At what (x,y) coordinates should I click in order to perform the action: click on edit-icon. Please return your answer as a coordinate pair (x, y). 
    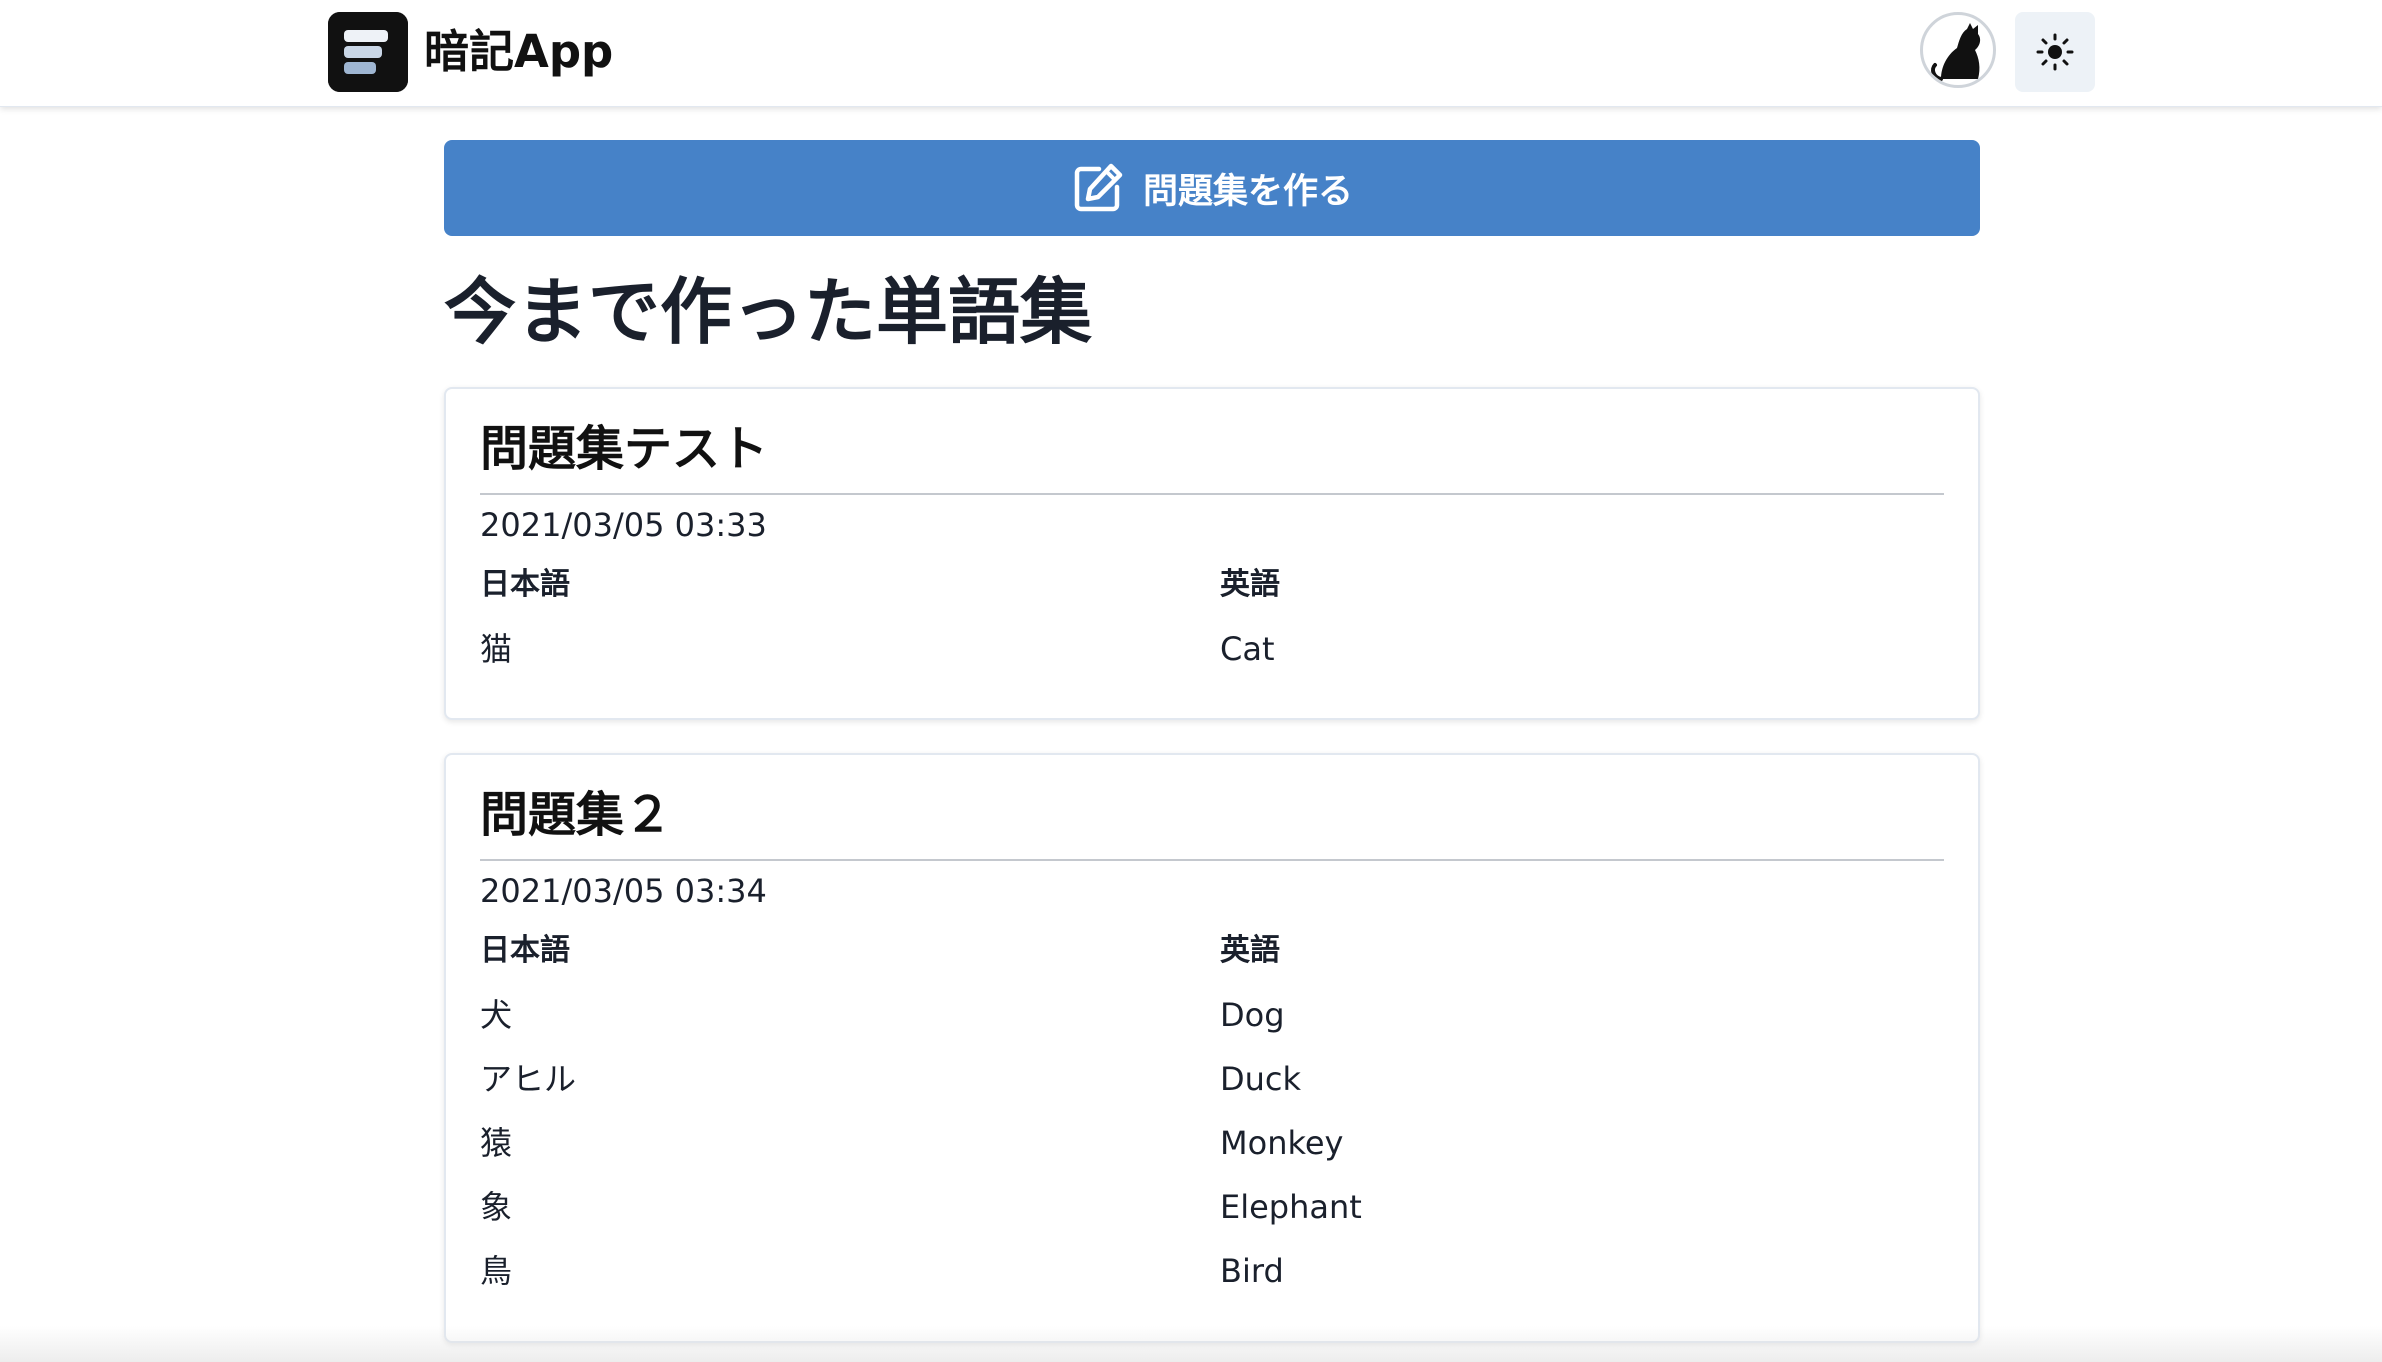
    Looking at the image, I should click on (1098, 188).